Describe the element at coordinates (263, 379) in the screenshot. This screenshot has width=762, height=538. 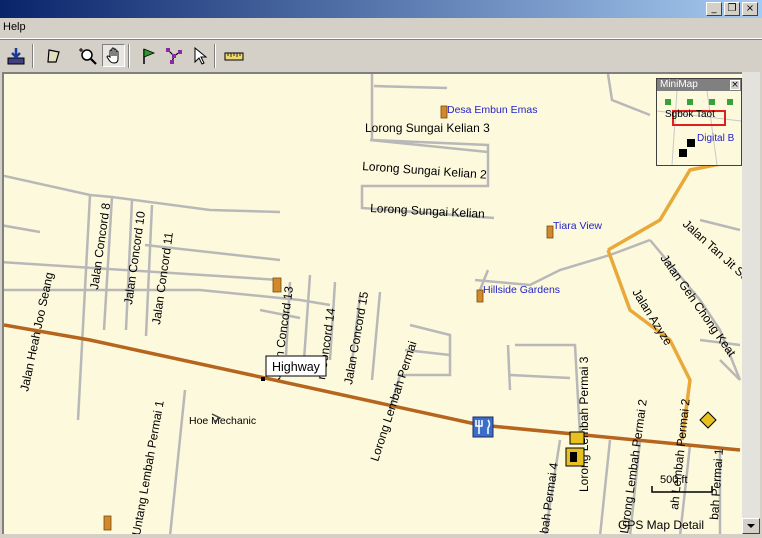
I see `cursor-point` at that location.